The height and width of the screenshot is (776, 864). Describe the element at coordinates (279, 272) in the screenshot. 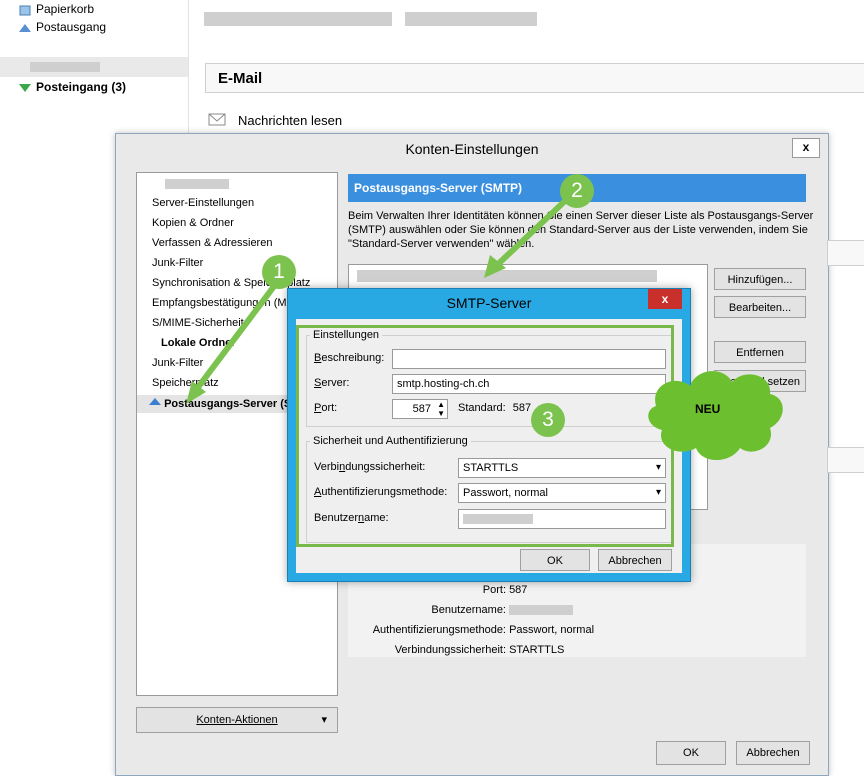

I see `step-badge-1: 1` at that location.